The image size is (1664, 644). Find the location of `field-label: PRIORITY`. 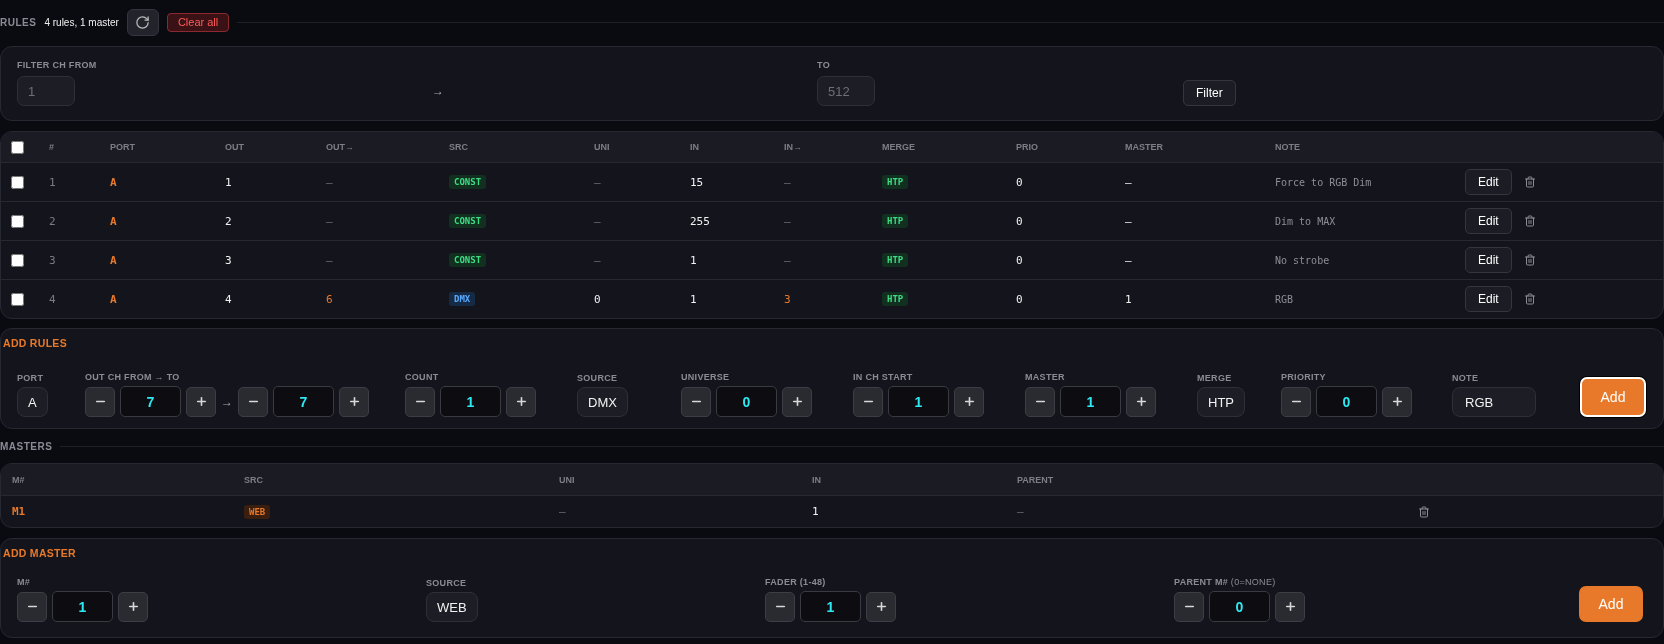

field-label: PRIORITY is located at coordinates (1303, 377).